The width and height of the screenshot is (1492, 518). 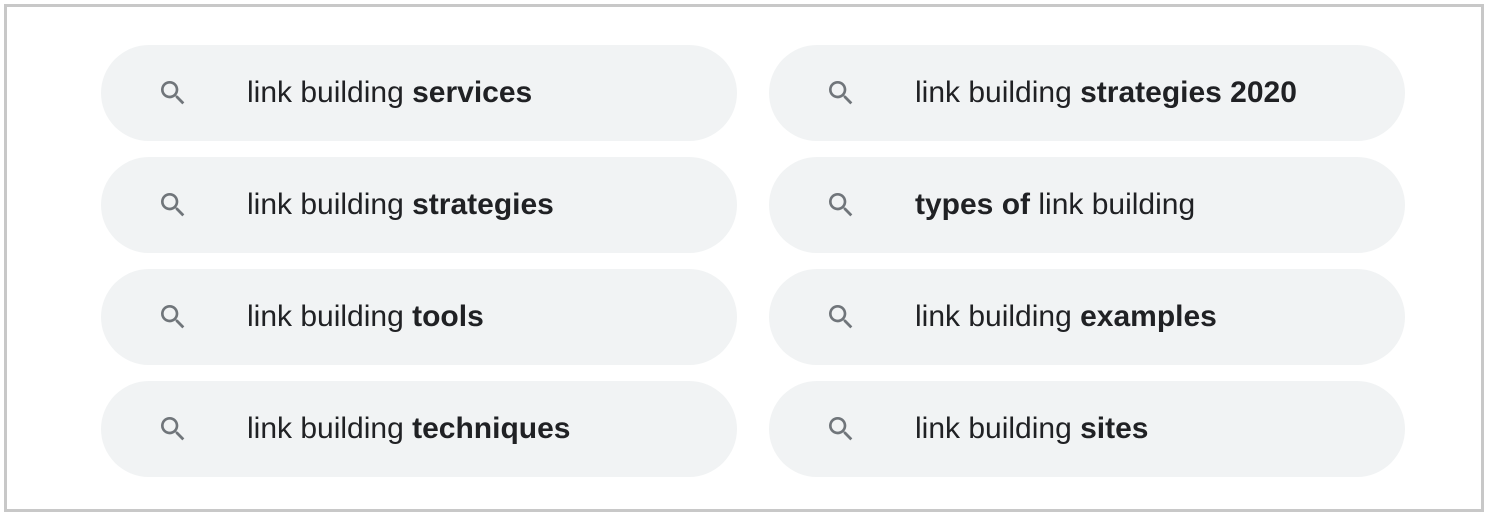 I want to click on related-search-chip: link building strategies 2020, so click(x=1087, y=93).